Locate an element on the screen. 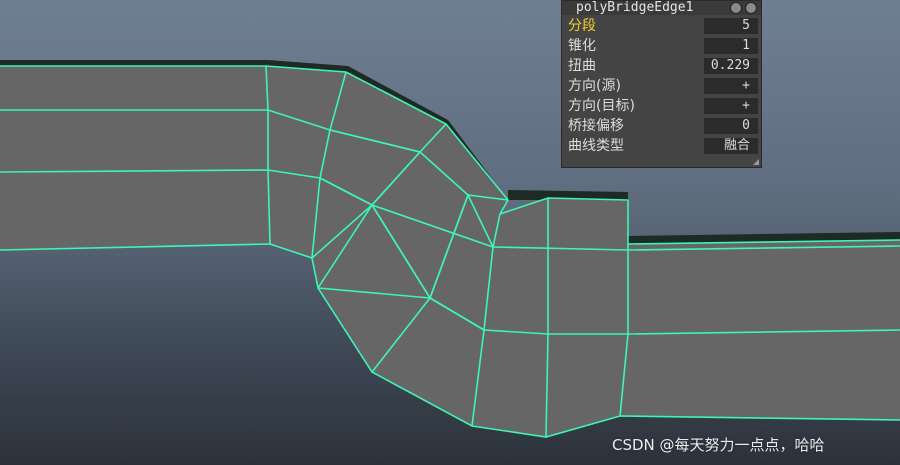 The height and width of the screenshot is (465, 900). attr-value-field: 1 is located at coordinates (731, 46).